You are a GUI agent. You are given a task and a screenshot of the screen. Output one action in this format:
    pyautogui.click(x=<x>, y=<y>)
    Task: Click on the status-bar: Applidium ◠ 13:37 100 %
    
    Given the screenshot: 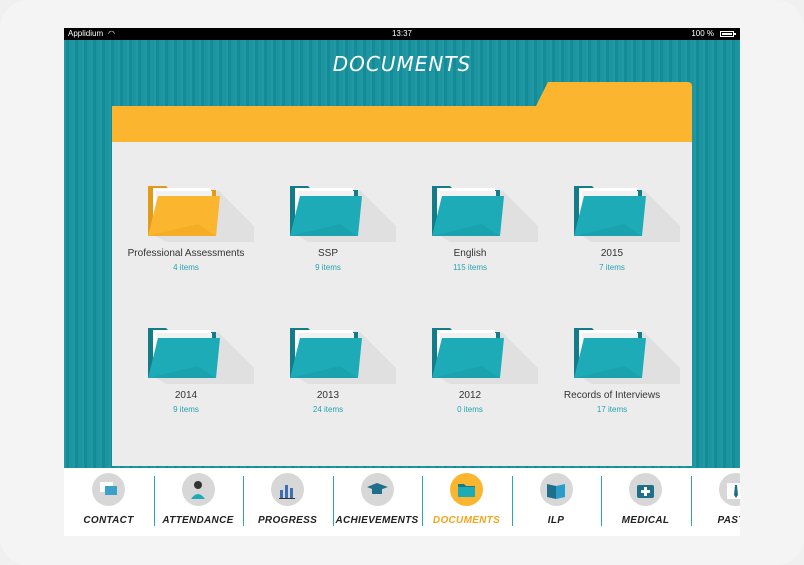 What is the action you would take?
    pyautogui.click(x=402, y=34)
    